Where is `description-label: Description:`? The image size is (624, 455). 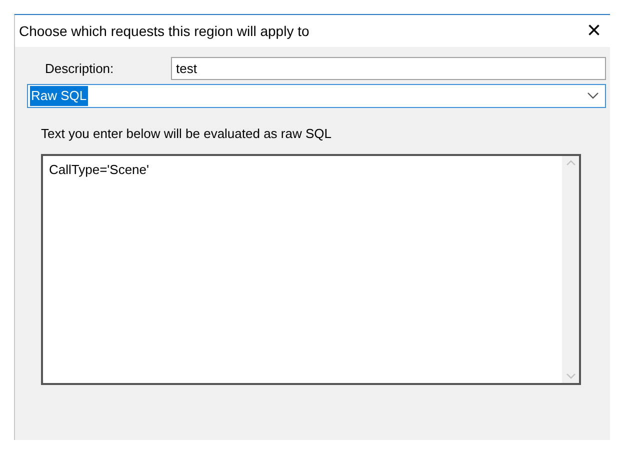 description-label: Description: is located at coordinates (80, 69).